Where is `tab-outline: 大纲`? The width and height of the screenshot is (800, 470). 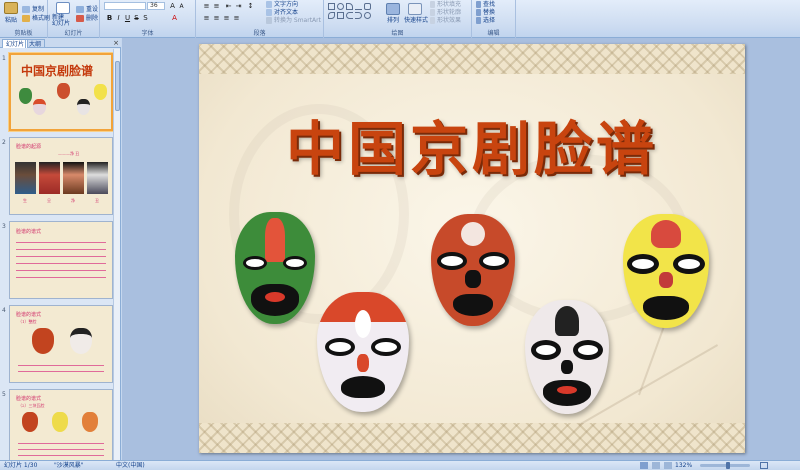 tab-outline: 大纲 is located at coordinates (35, 43).